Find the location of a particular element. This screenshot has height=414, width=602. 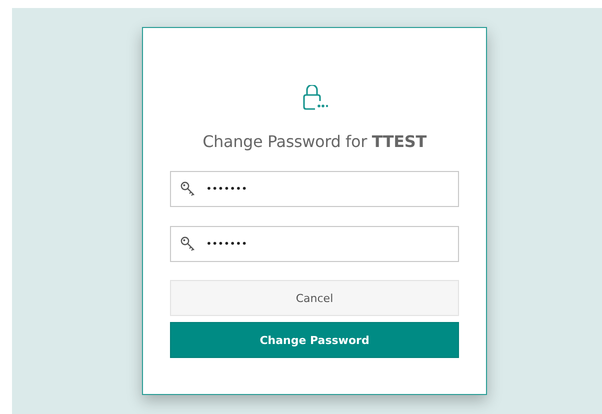

lock-icon is located at coordinates (315, 98).